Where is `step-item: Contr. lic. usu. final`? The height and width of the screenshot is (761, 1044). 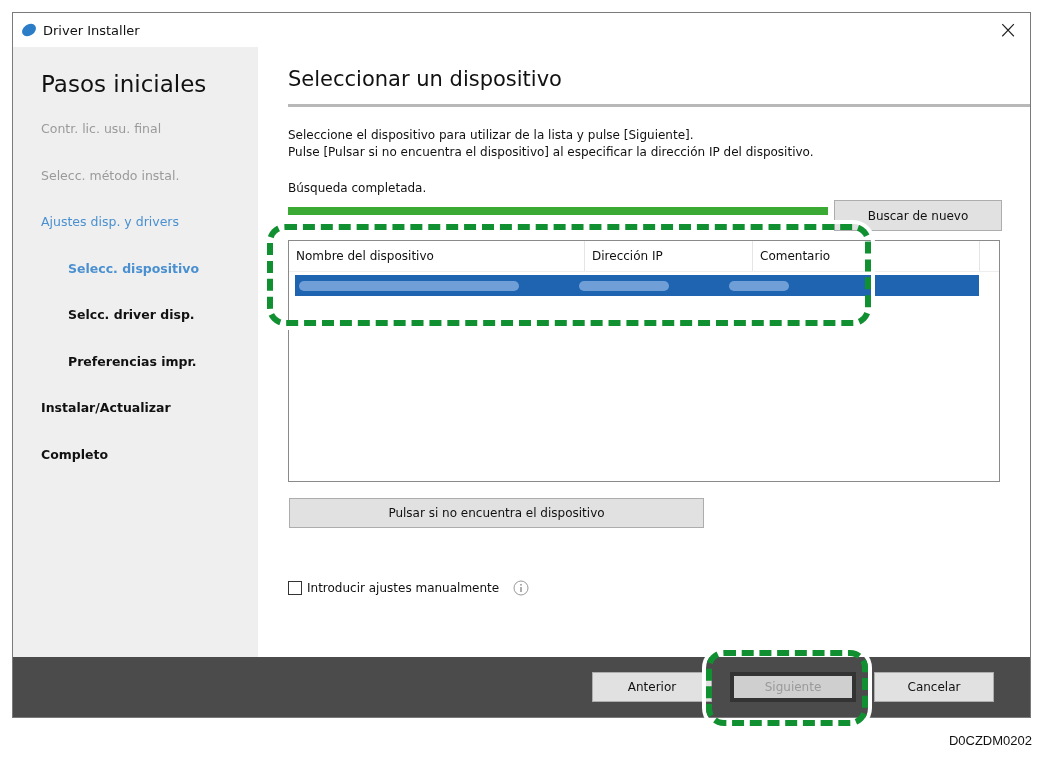 step-item: Contr. lic. usu. final is located at coordinates (102, 129).